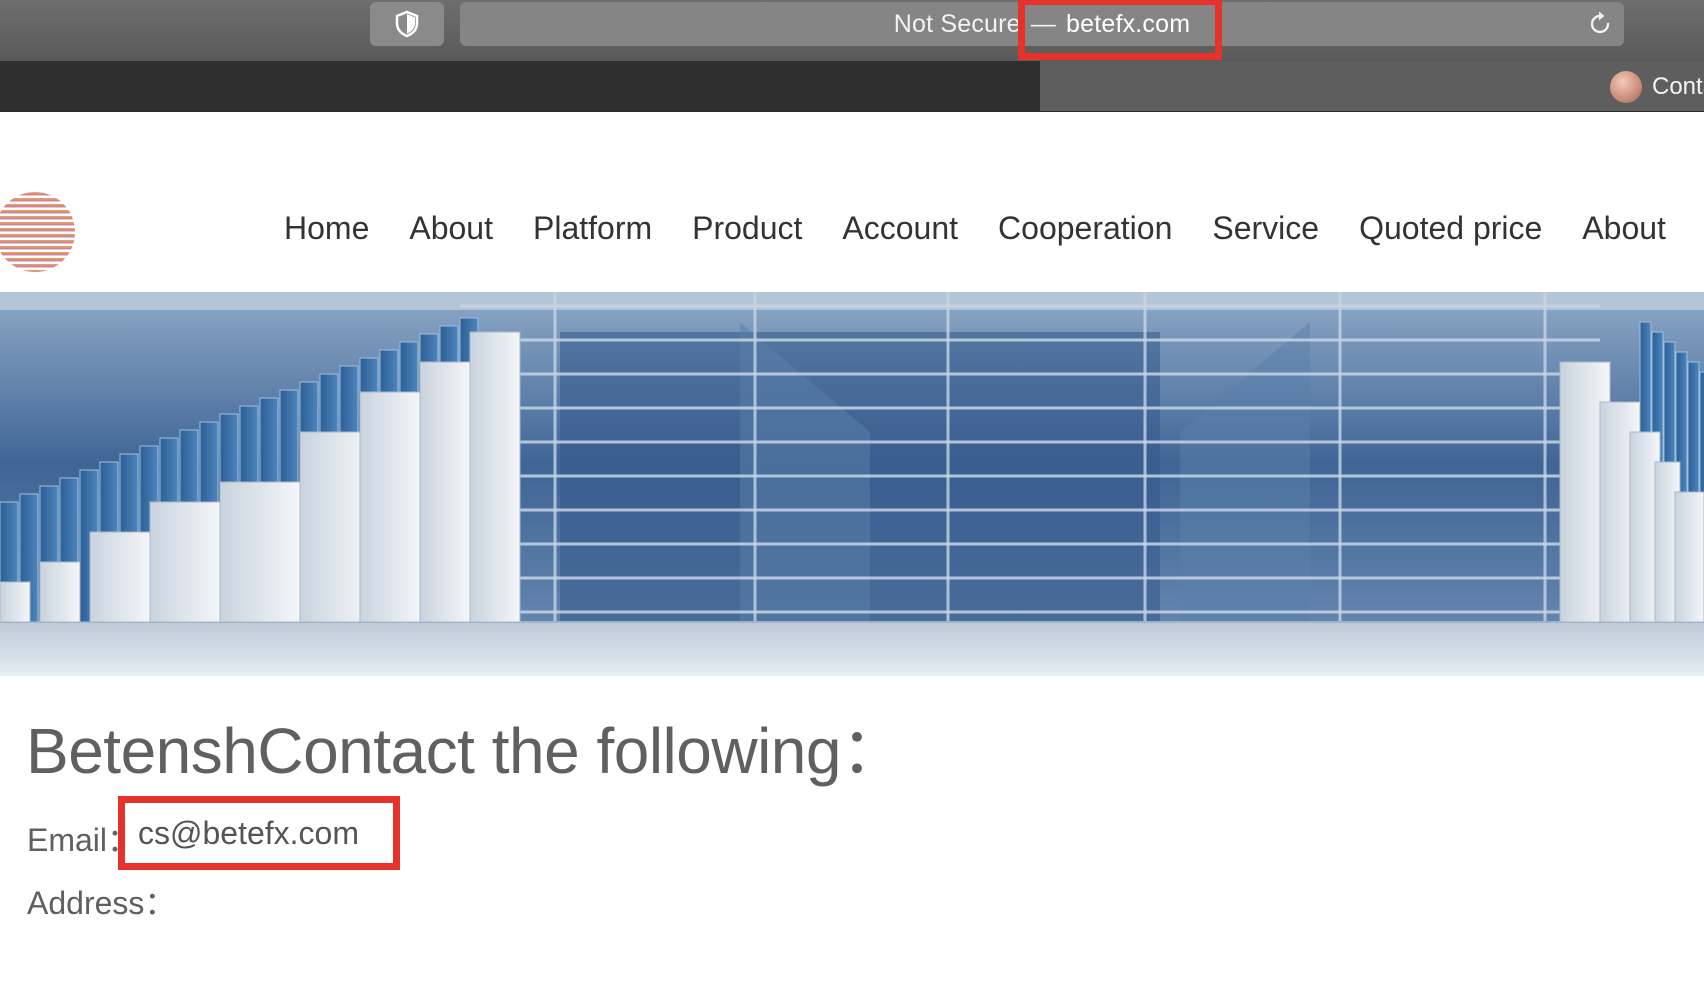  I want to click on privacy-shield-button, so click(407, 24).